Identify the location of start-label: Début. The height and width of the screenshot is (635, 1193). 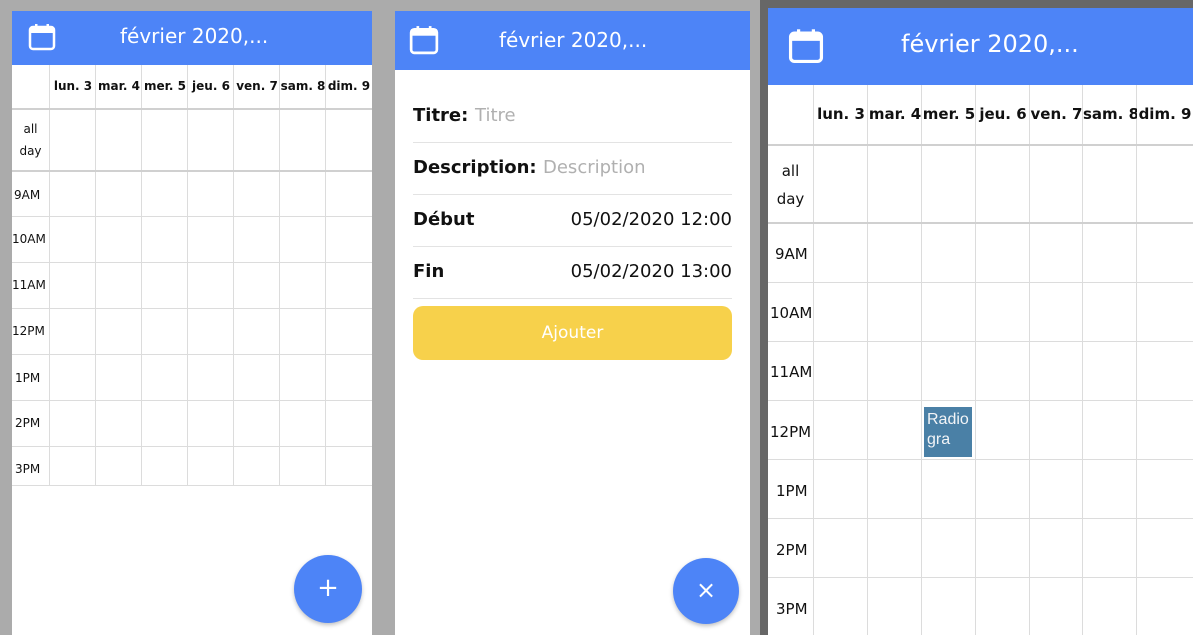
(444, 219).